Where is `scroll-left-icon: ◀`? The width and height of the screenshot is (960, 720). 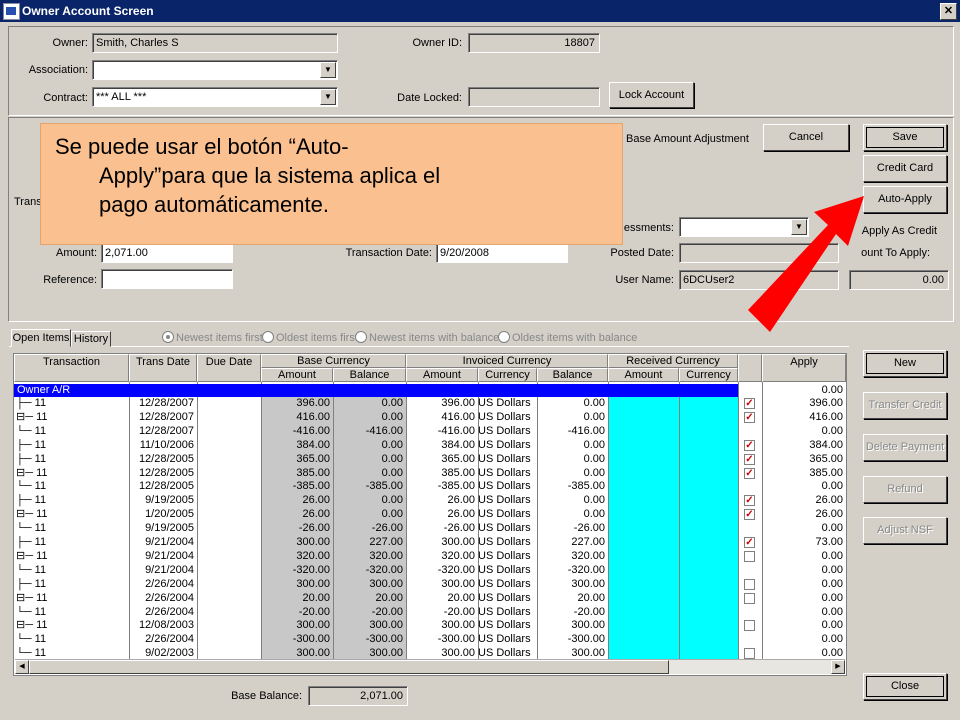 scroll-left-icon: ◀ is located at coordinates (22, 667).